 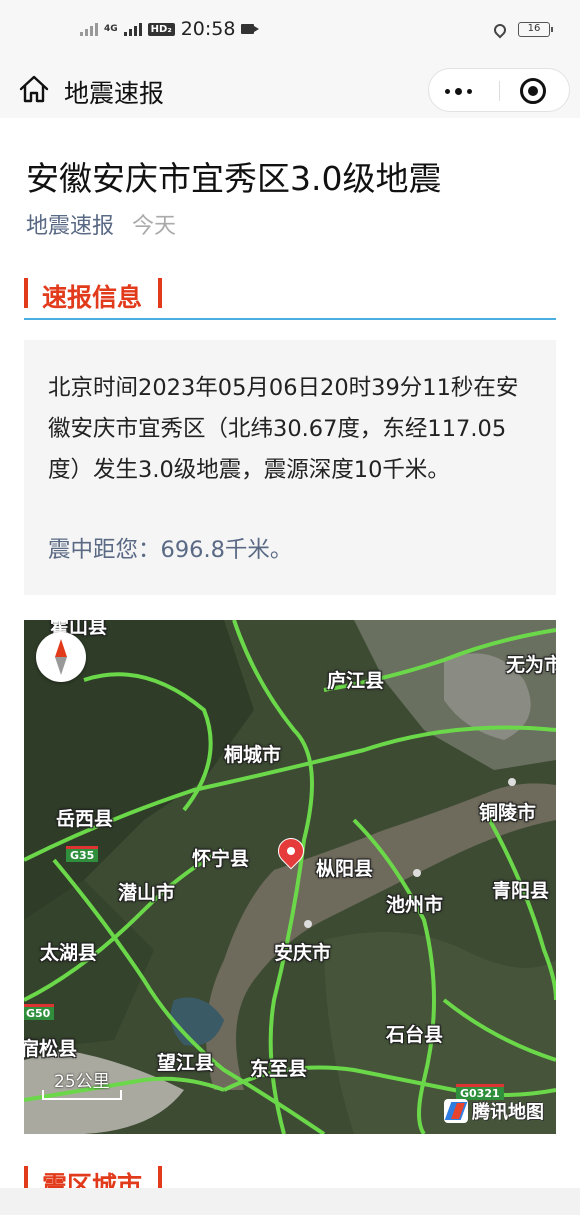 What do you see at coordinates (51, 1049) in the screenshot?
I see `map-label: 宿松县` at bounding box center [51, 1049].